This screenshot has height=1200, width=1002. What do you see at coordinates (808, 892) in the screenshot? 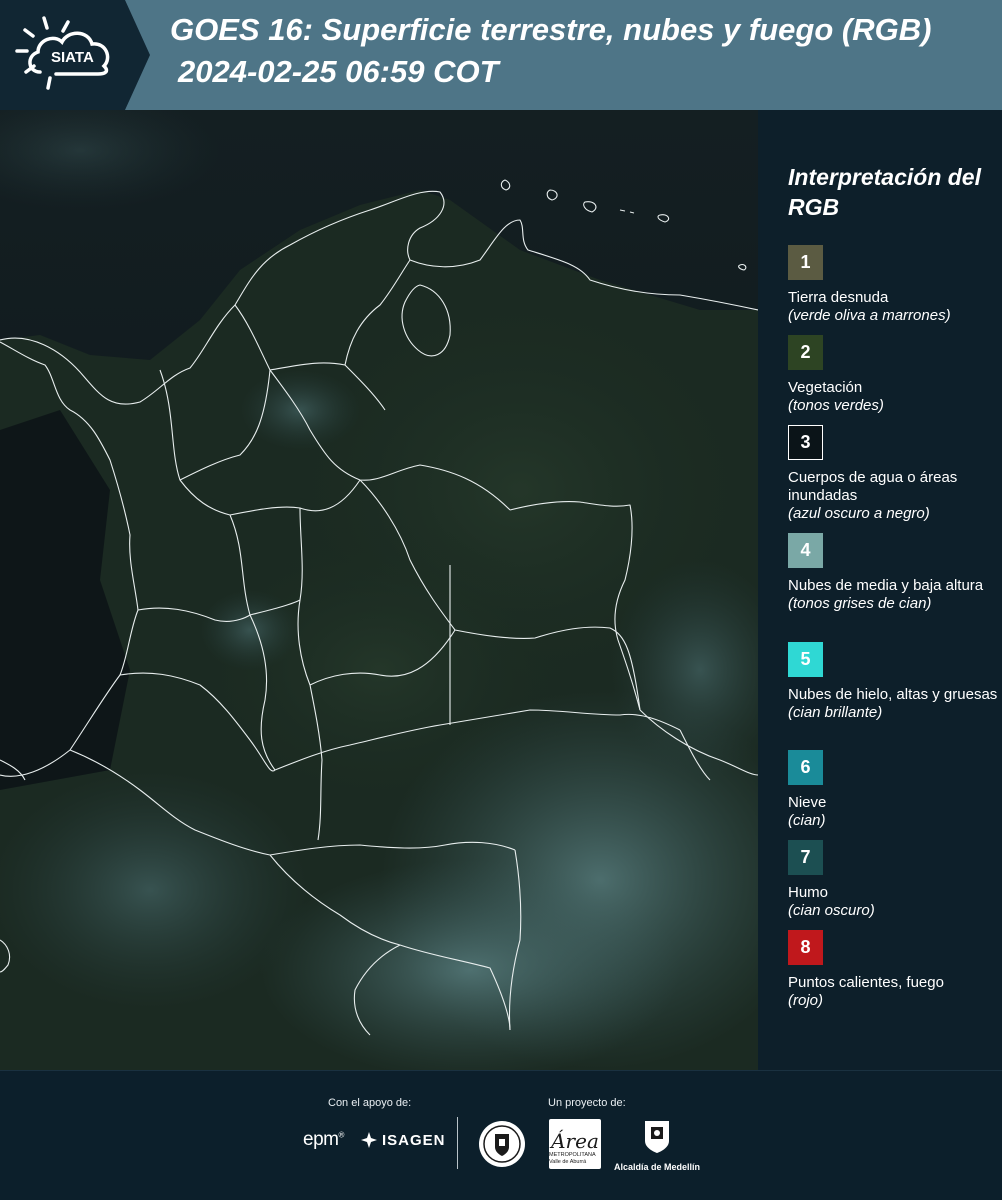
I see `legend-label: Humo` at bounding box center [808, 892].